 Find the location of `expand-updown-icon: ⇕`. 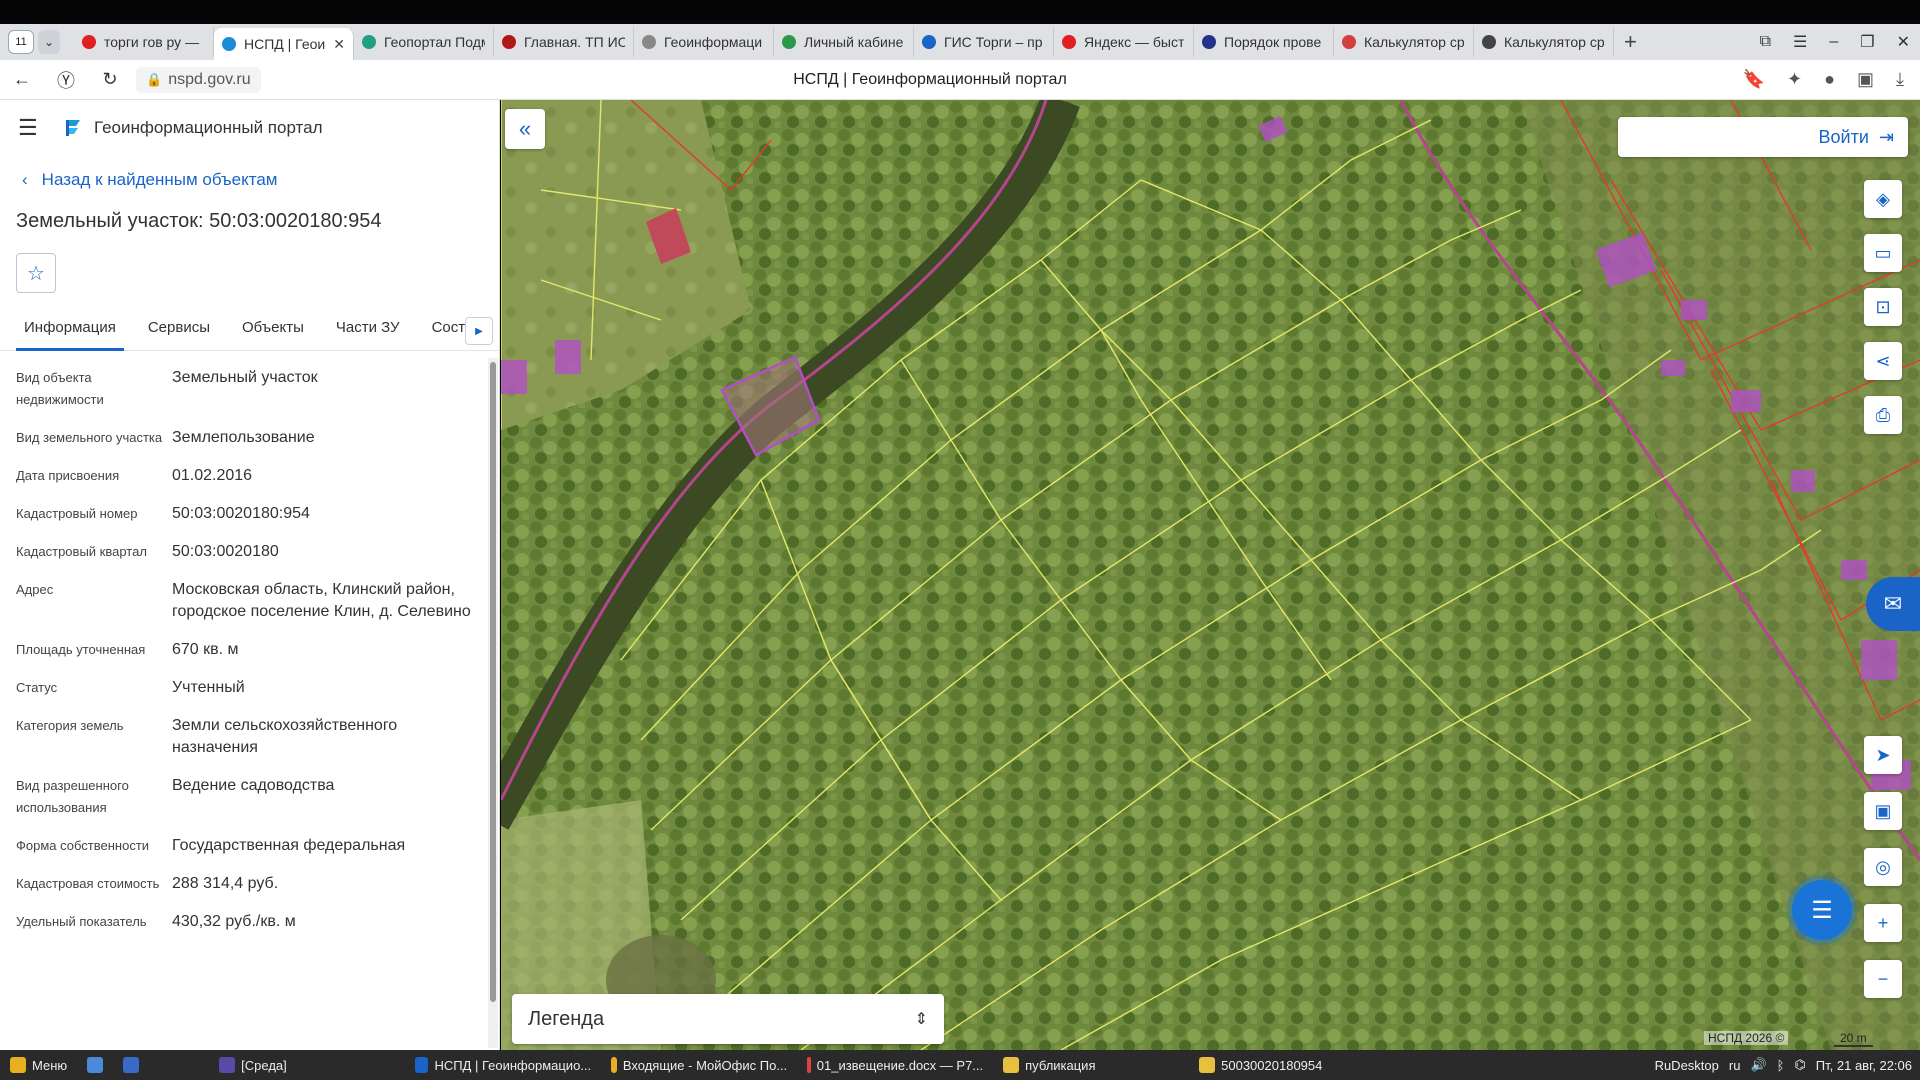

expand-updown-icon: ⇕ is located at coordinates (921, 1019).